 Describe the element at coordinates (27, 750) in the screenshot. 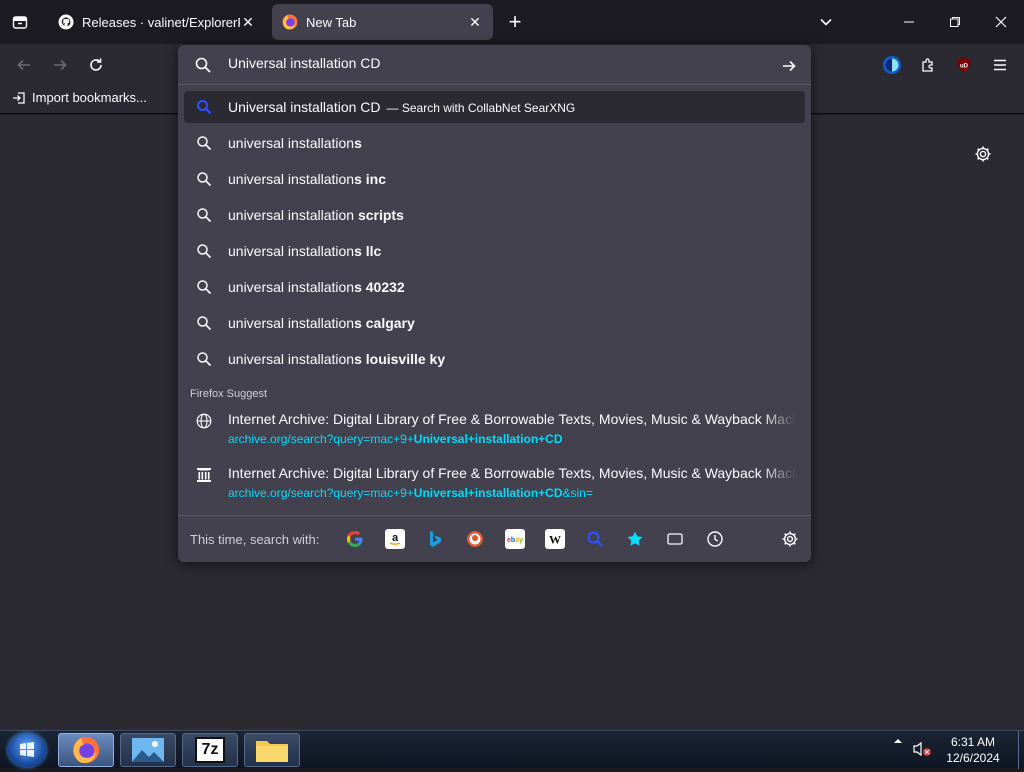

I see `start-button` at that location.